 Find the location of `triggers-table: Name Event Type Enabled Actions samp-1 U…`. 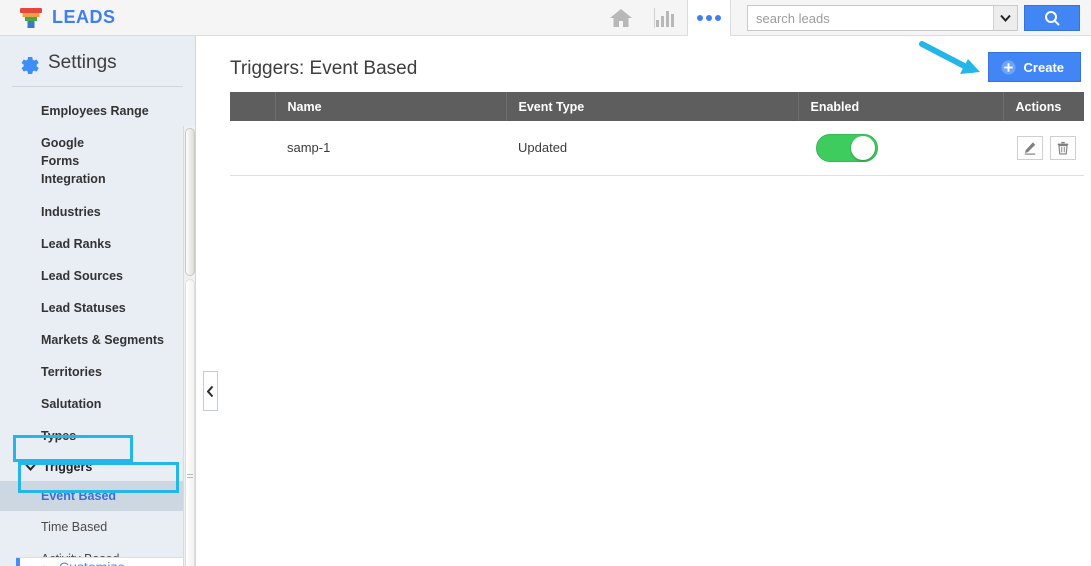

triggers-table: Name Event Type Enabled Actions samp-1 U… is located at coordinates (657, 134).